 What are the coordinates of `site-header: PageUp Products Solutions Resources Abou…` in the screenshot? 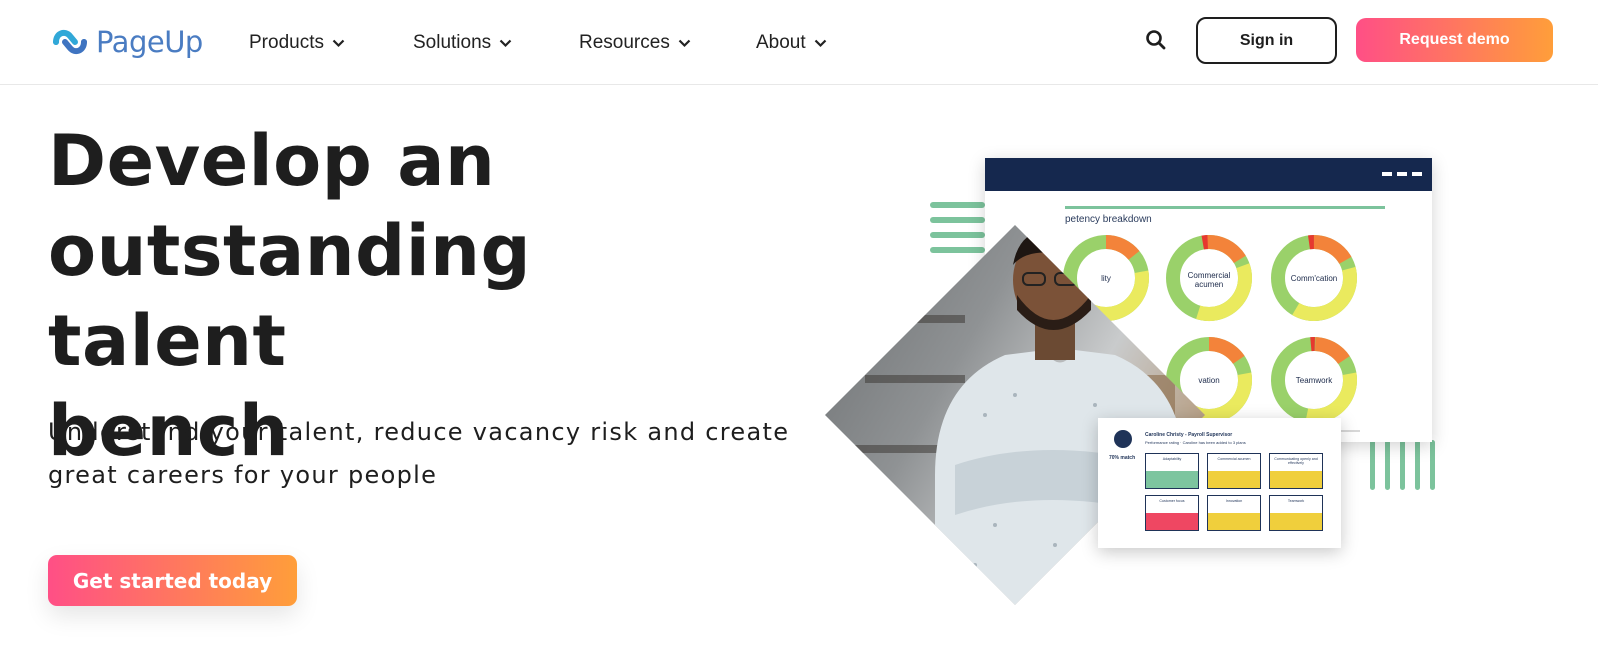 It's located at (799, 42).